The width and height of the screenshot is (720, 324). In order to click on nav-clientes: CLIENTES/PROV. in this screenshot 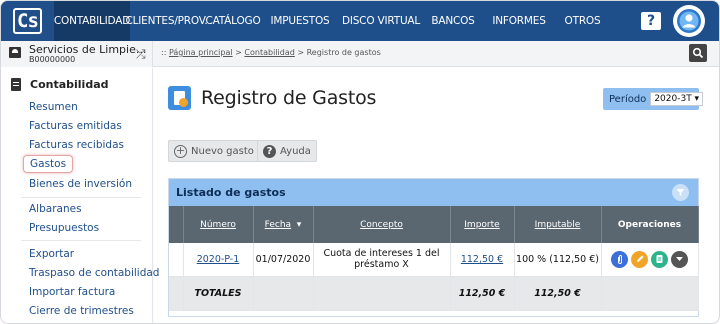, I will do `click(166, 21)`.